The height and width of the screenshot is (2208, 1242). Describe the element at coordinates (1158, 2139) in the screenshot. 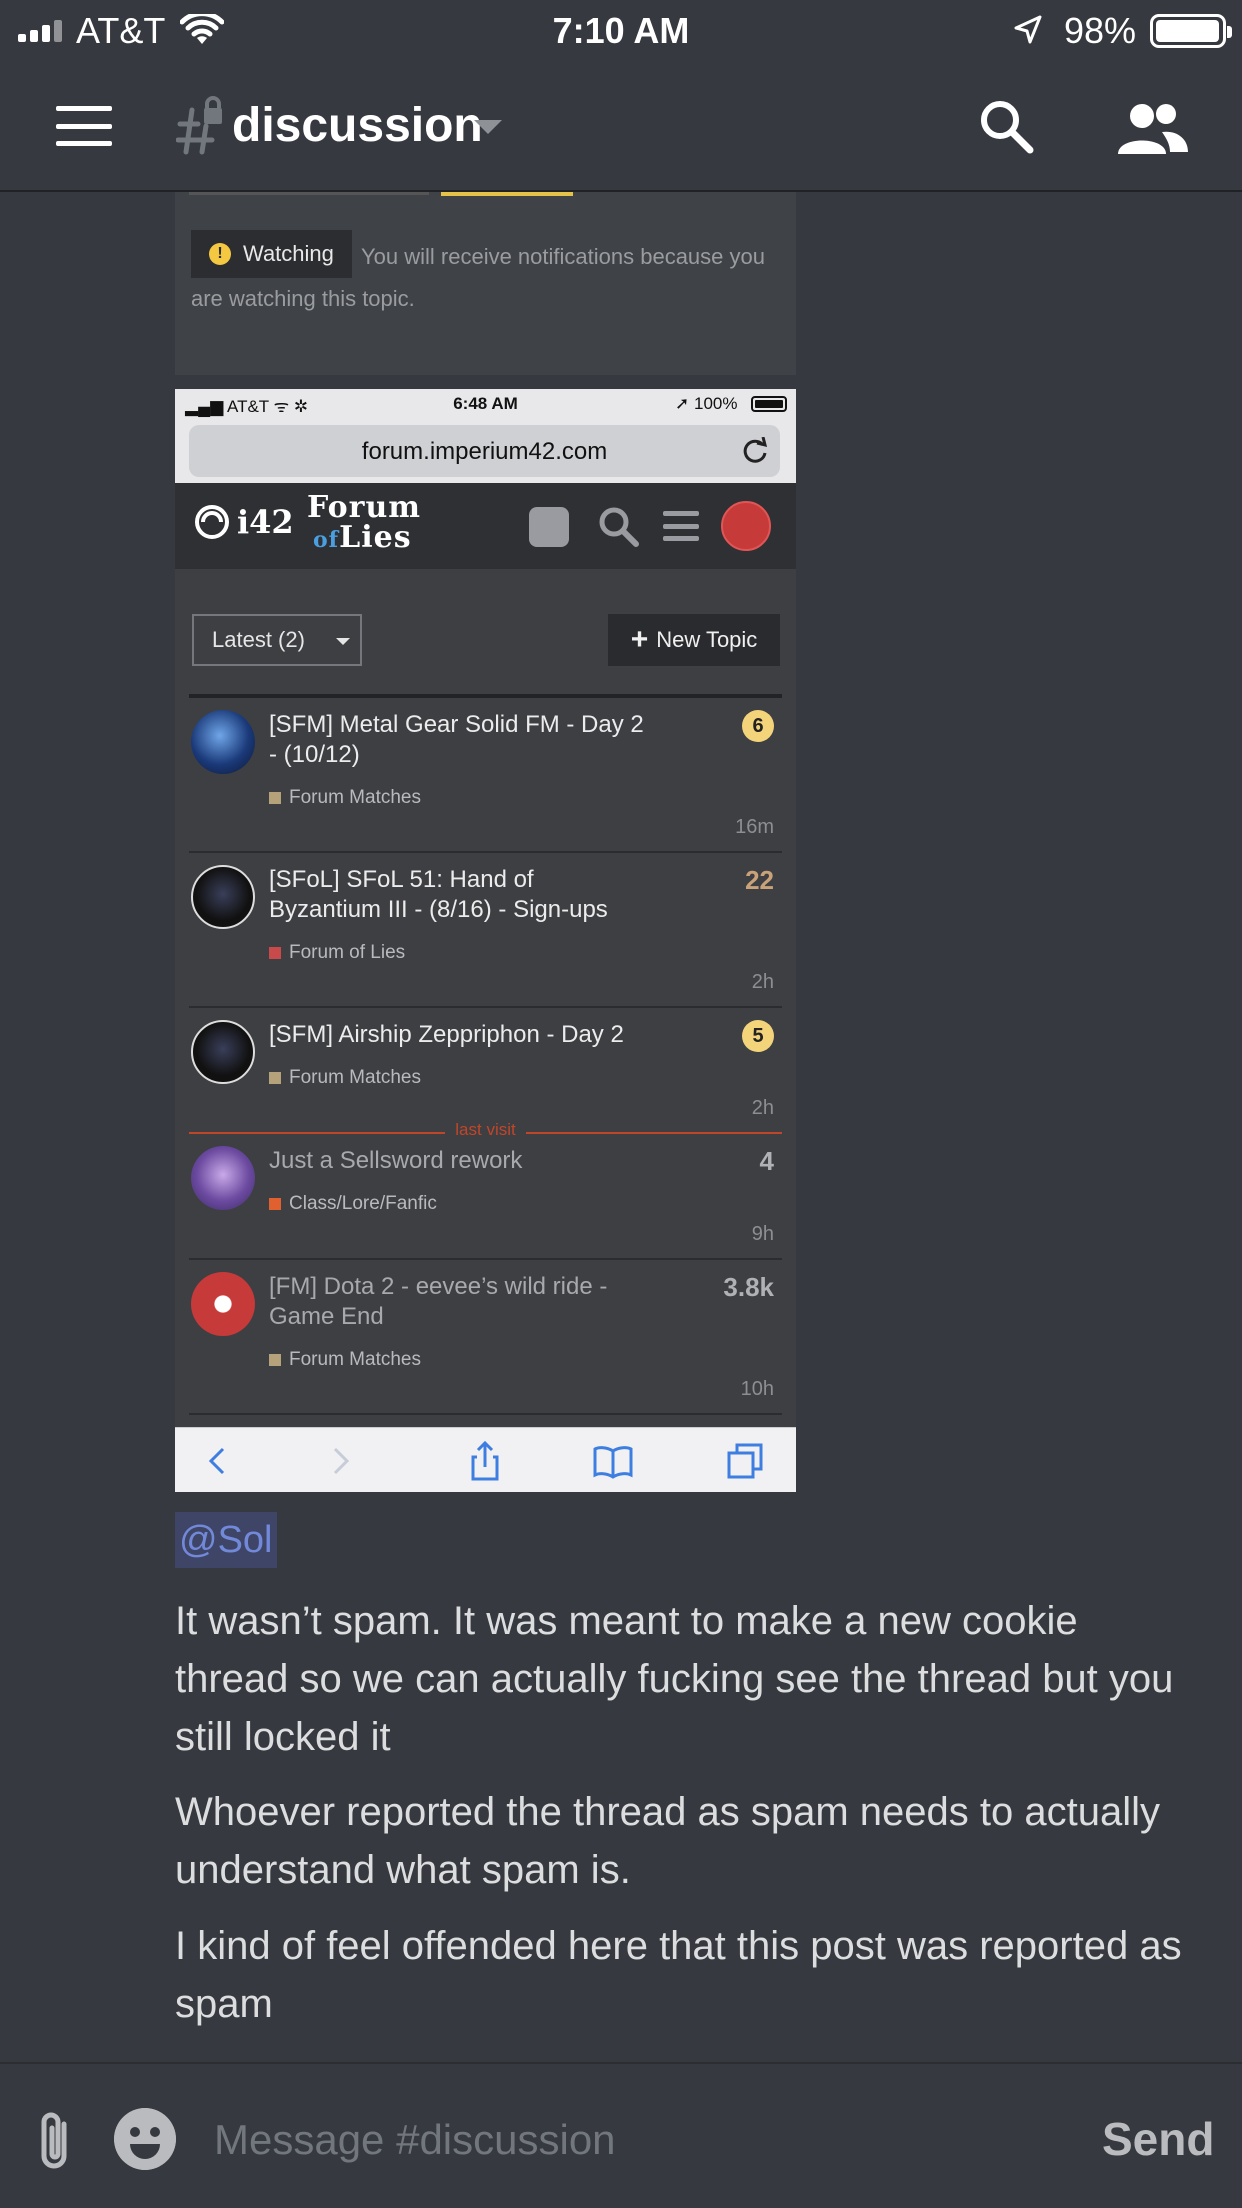

I see `send-button: Send` at that location.